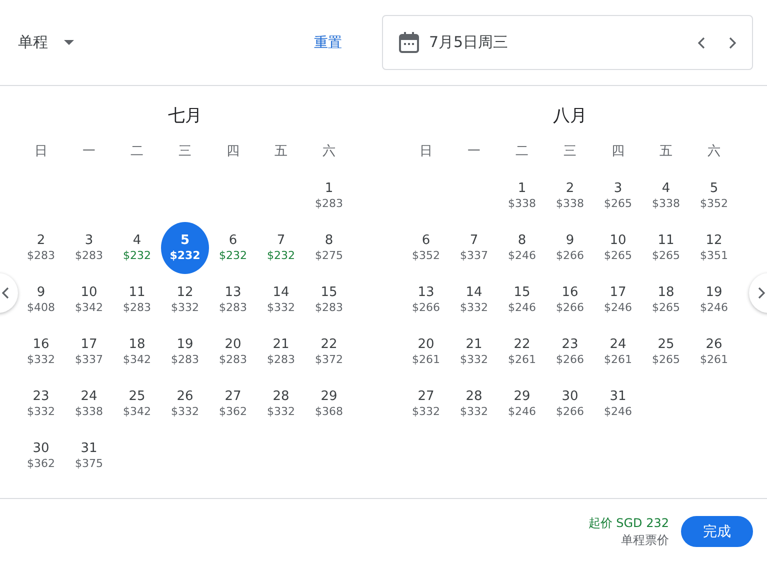 The image size is (767, 564). Describe the element at coordinates (89, 300) in the screenshot. I see `calendar-day: 10 $342` at that location.